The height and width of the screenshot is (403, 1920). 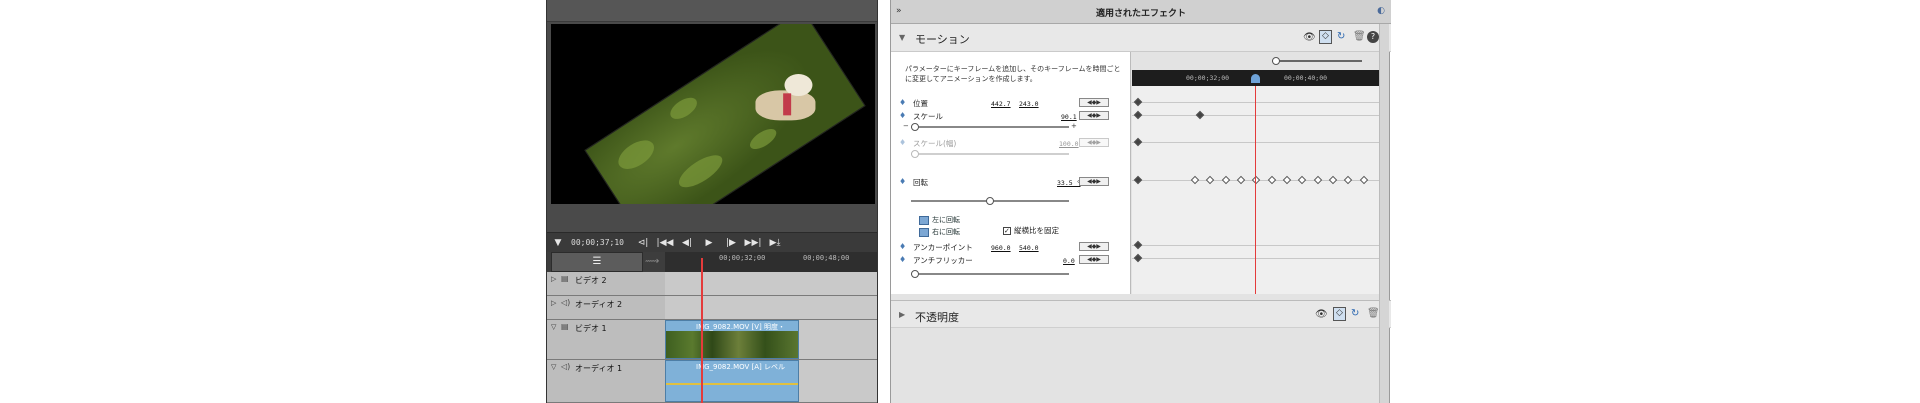 What do you see at coordinates (597, 262) in the screenshot?
I see `track-settings-button: ☰` at bounding box center [597, 262].